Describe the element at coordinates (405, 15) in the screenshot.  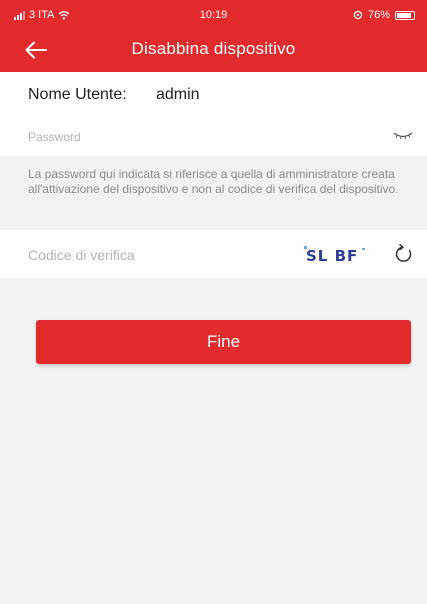
I see `battery-icon` at that location.